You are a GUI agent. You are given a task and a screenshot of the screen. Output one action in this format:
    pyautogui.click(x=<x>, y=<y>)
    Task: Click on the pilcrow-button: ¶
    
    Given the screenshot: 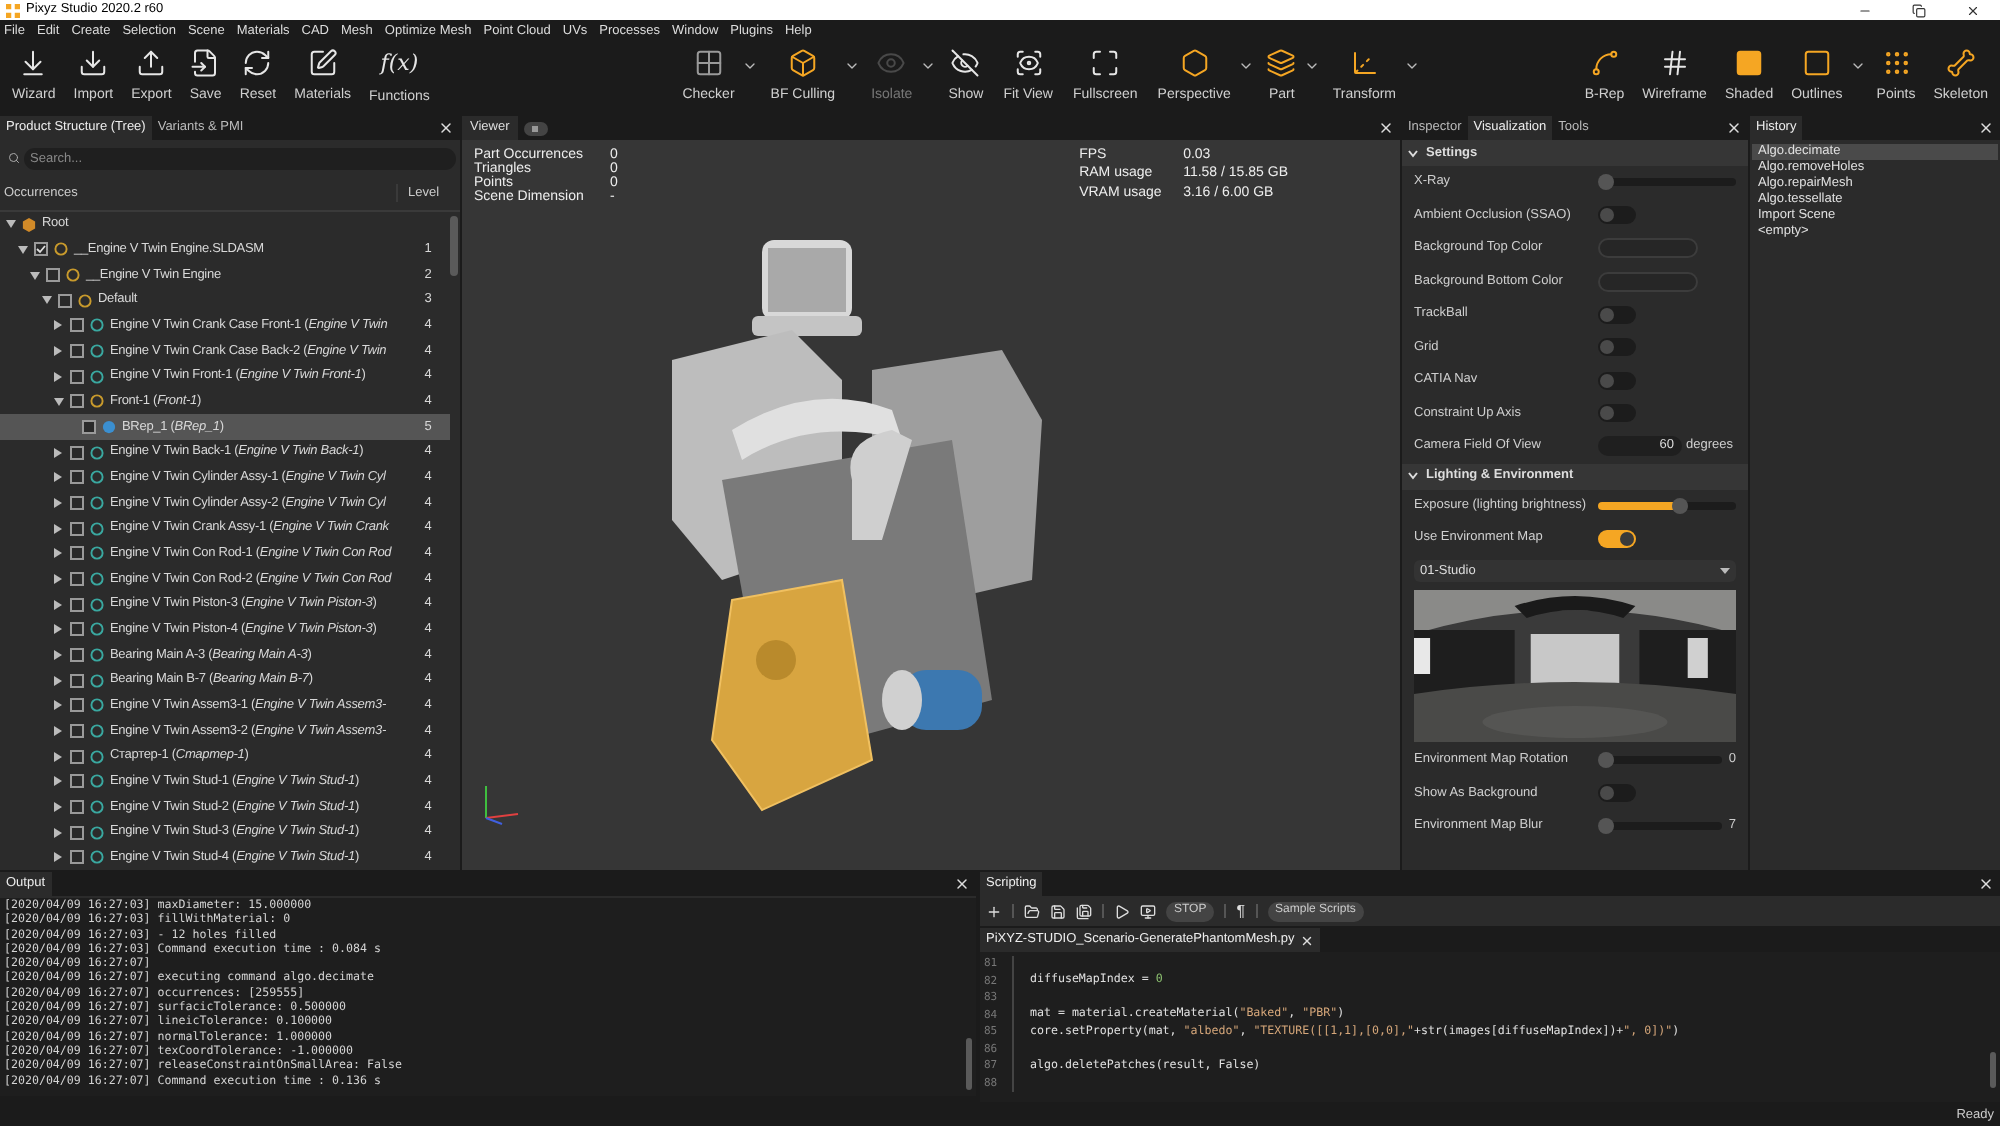 What is the action you would take?
    pyautogui.click(x=1241, y=911)
    